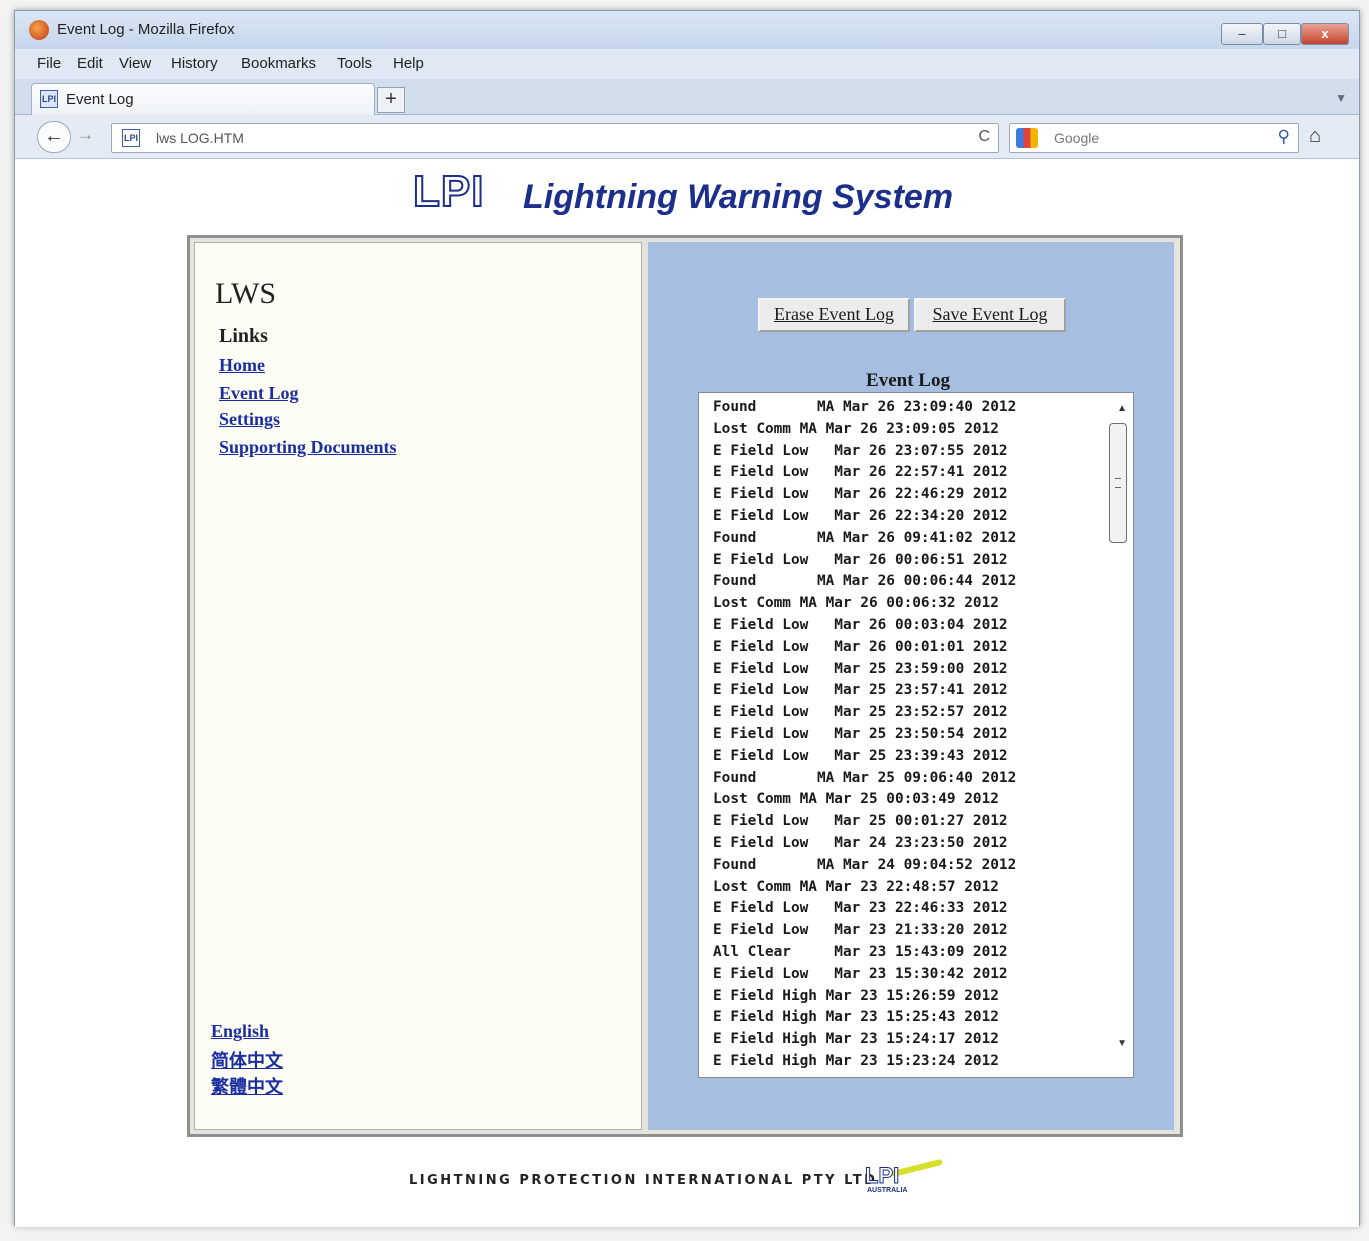  I want to click on url-bar: LPI lws LOG.HTM C, so click(555, 138).